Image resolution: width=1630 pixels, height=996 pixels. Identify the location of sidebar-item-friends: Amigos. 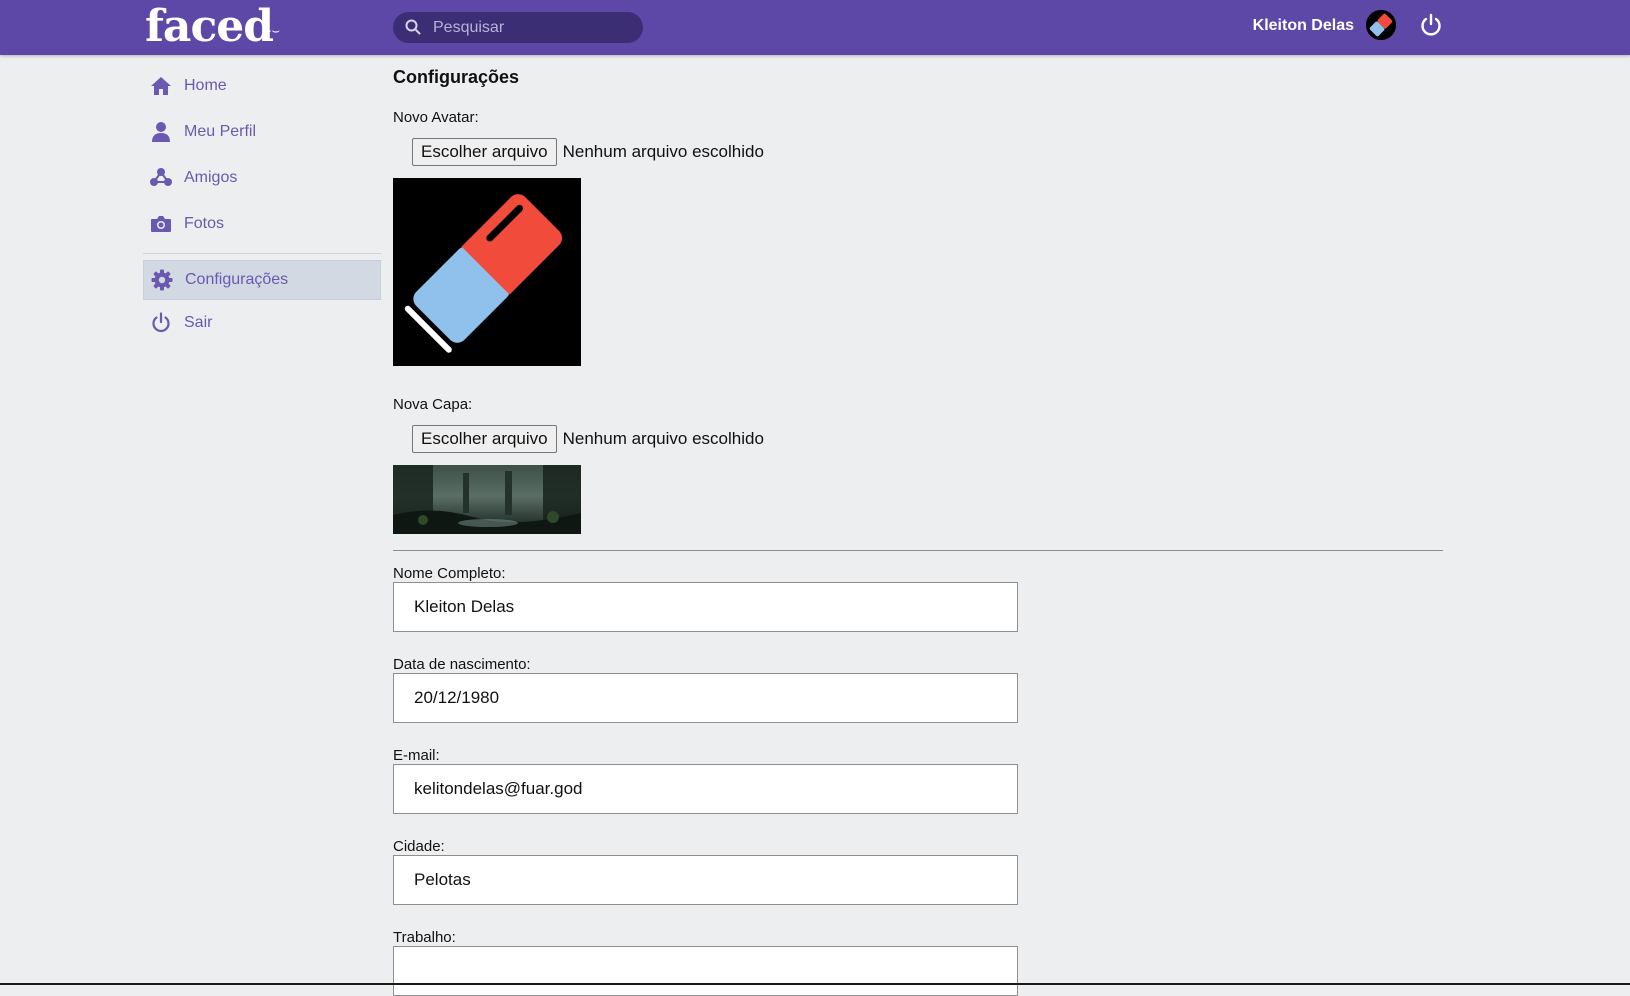
(262, 178).